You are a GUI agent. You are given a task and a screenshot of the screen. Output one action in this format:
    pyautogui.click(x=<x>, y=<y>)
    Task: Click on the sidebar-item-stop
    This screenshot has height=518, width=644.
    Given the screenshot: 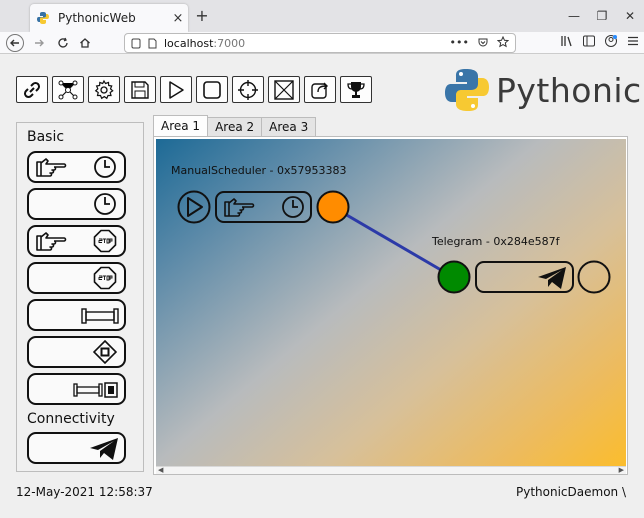 What is the action you would take?
    pyautogui.click(x=76, y=278)
    